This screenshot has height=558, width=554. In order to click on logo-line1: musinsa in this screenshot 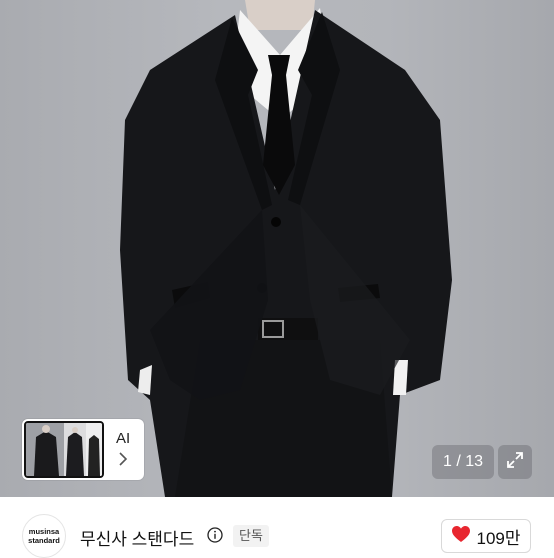, I will do `click(44, 531)`.